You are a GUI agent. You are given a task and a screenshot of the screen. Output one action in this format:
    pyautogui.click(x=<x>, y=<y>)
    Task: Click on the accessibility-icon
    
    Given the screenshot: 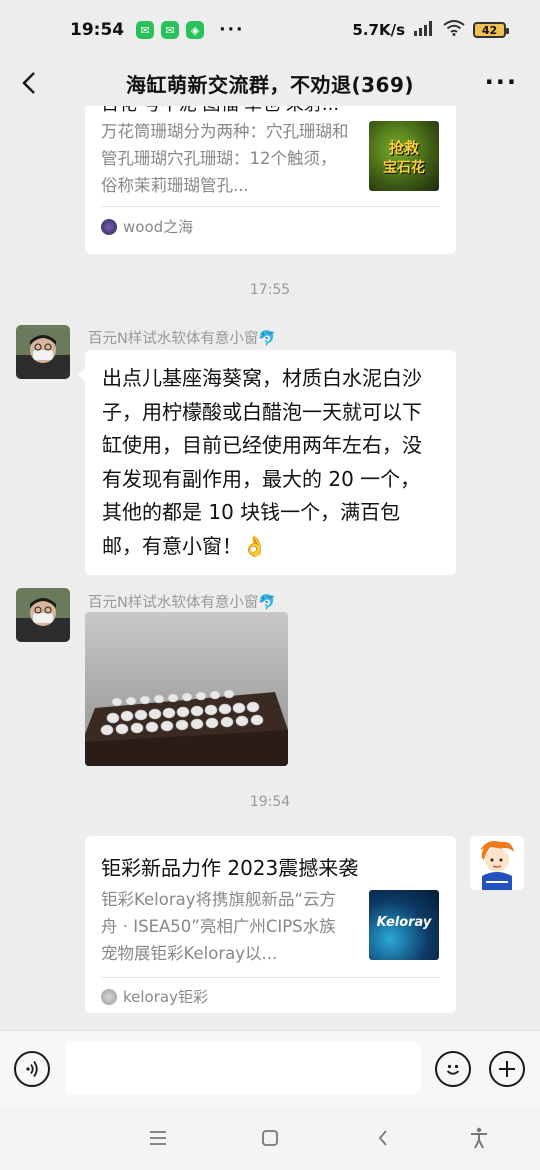 What is the action you would take?
    pyautogui.click(x=479, y=1138)
    